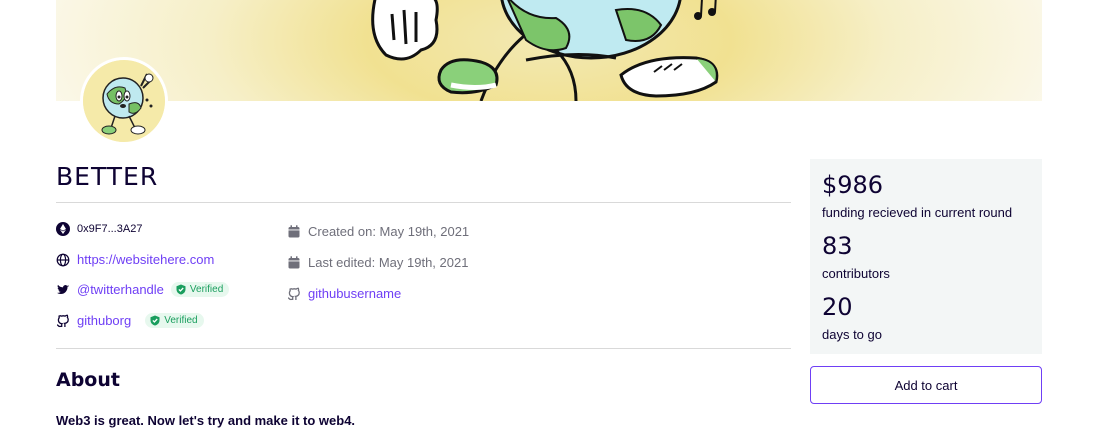 Image resolution: width=1096 pixels, height=434 pixels. What do you see at coordinates (852, 334) in the screenshot?
I see `days-label: days to go` at bounding box center [852, 334].